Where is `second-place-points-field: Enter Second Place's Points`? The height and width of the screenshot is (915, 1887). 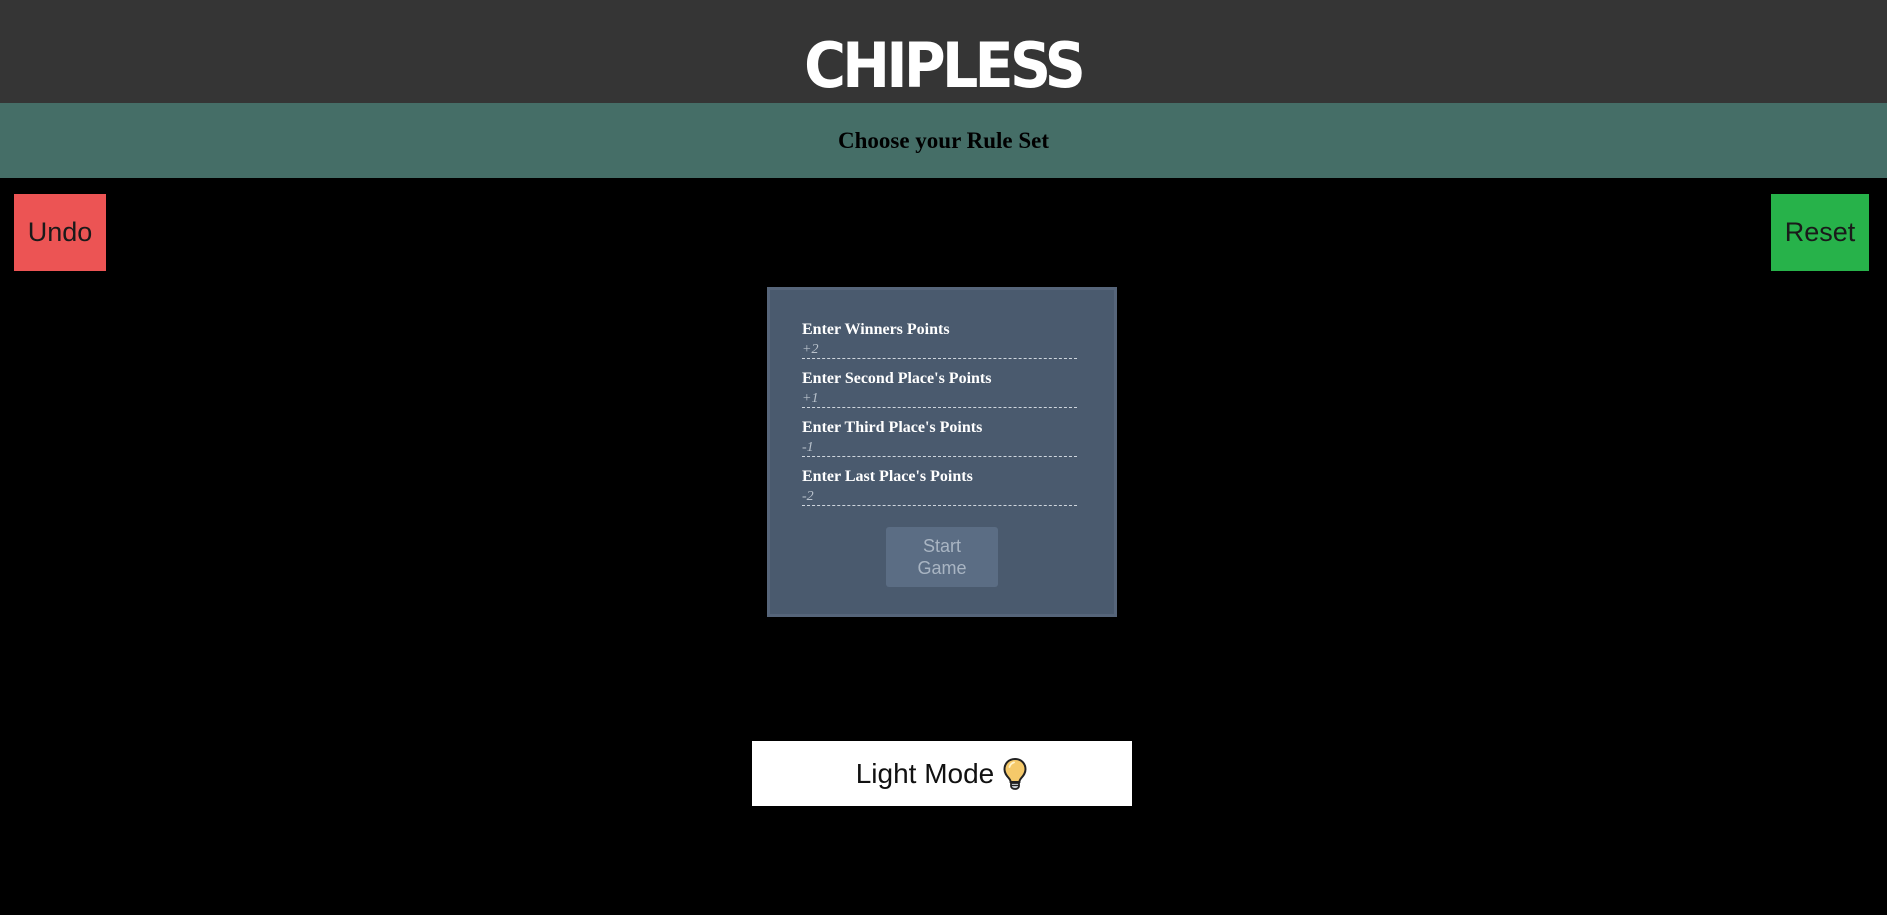
second-place-points-field: Enter Second Place's Points is located at coordinates (939, 389).